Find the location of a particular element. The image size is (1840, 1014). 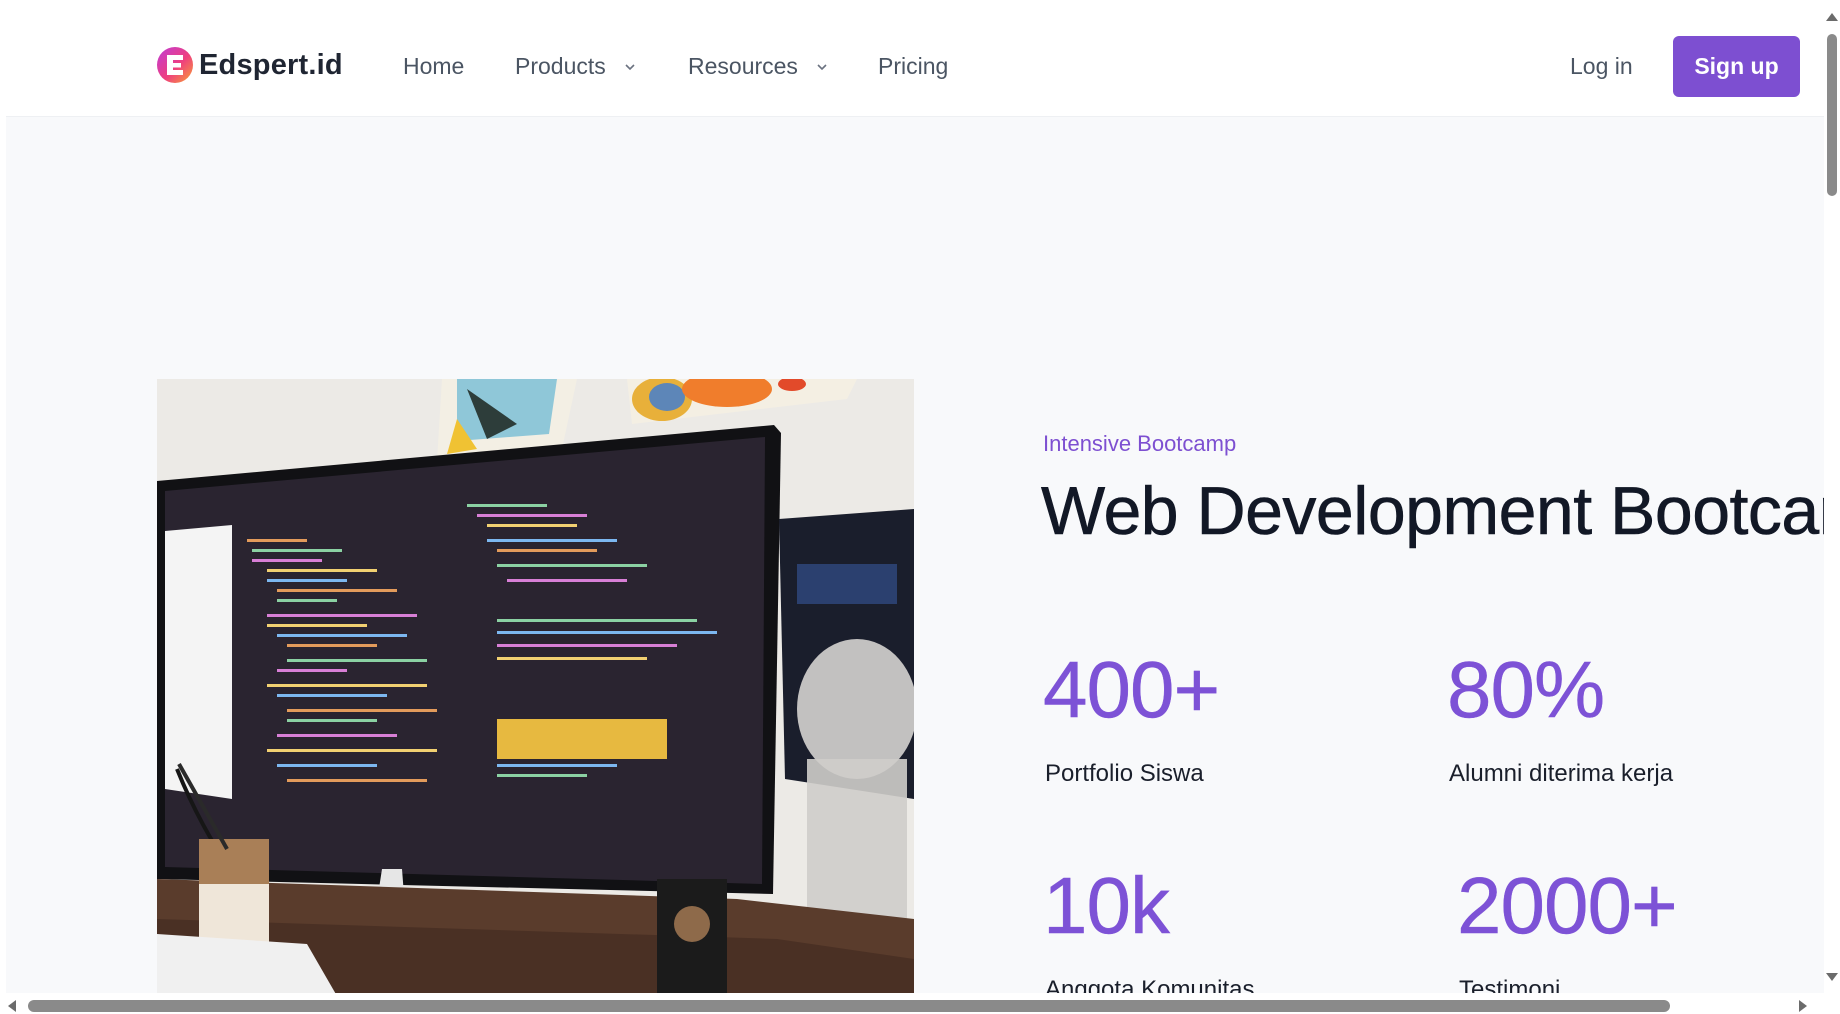

brand-logo: Edspert.id is located at coordinates (249, 65).